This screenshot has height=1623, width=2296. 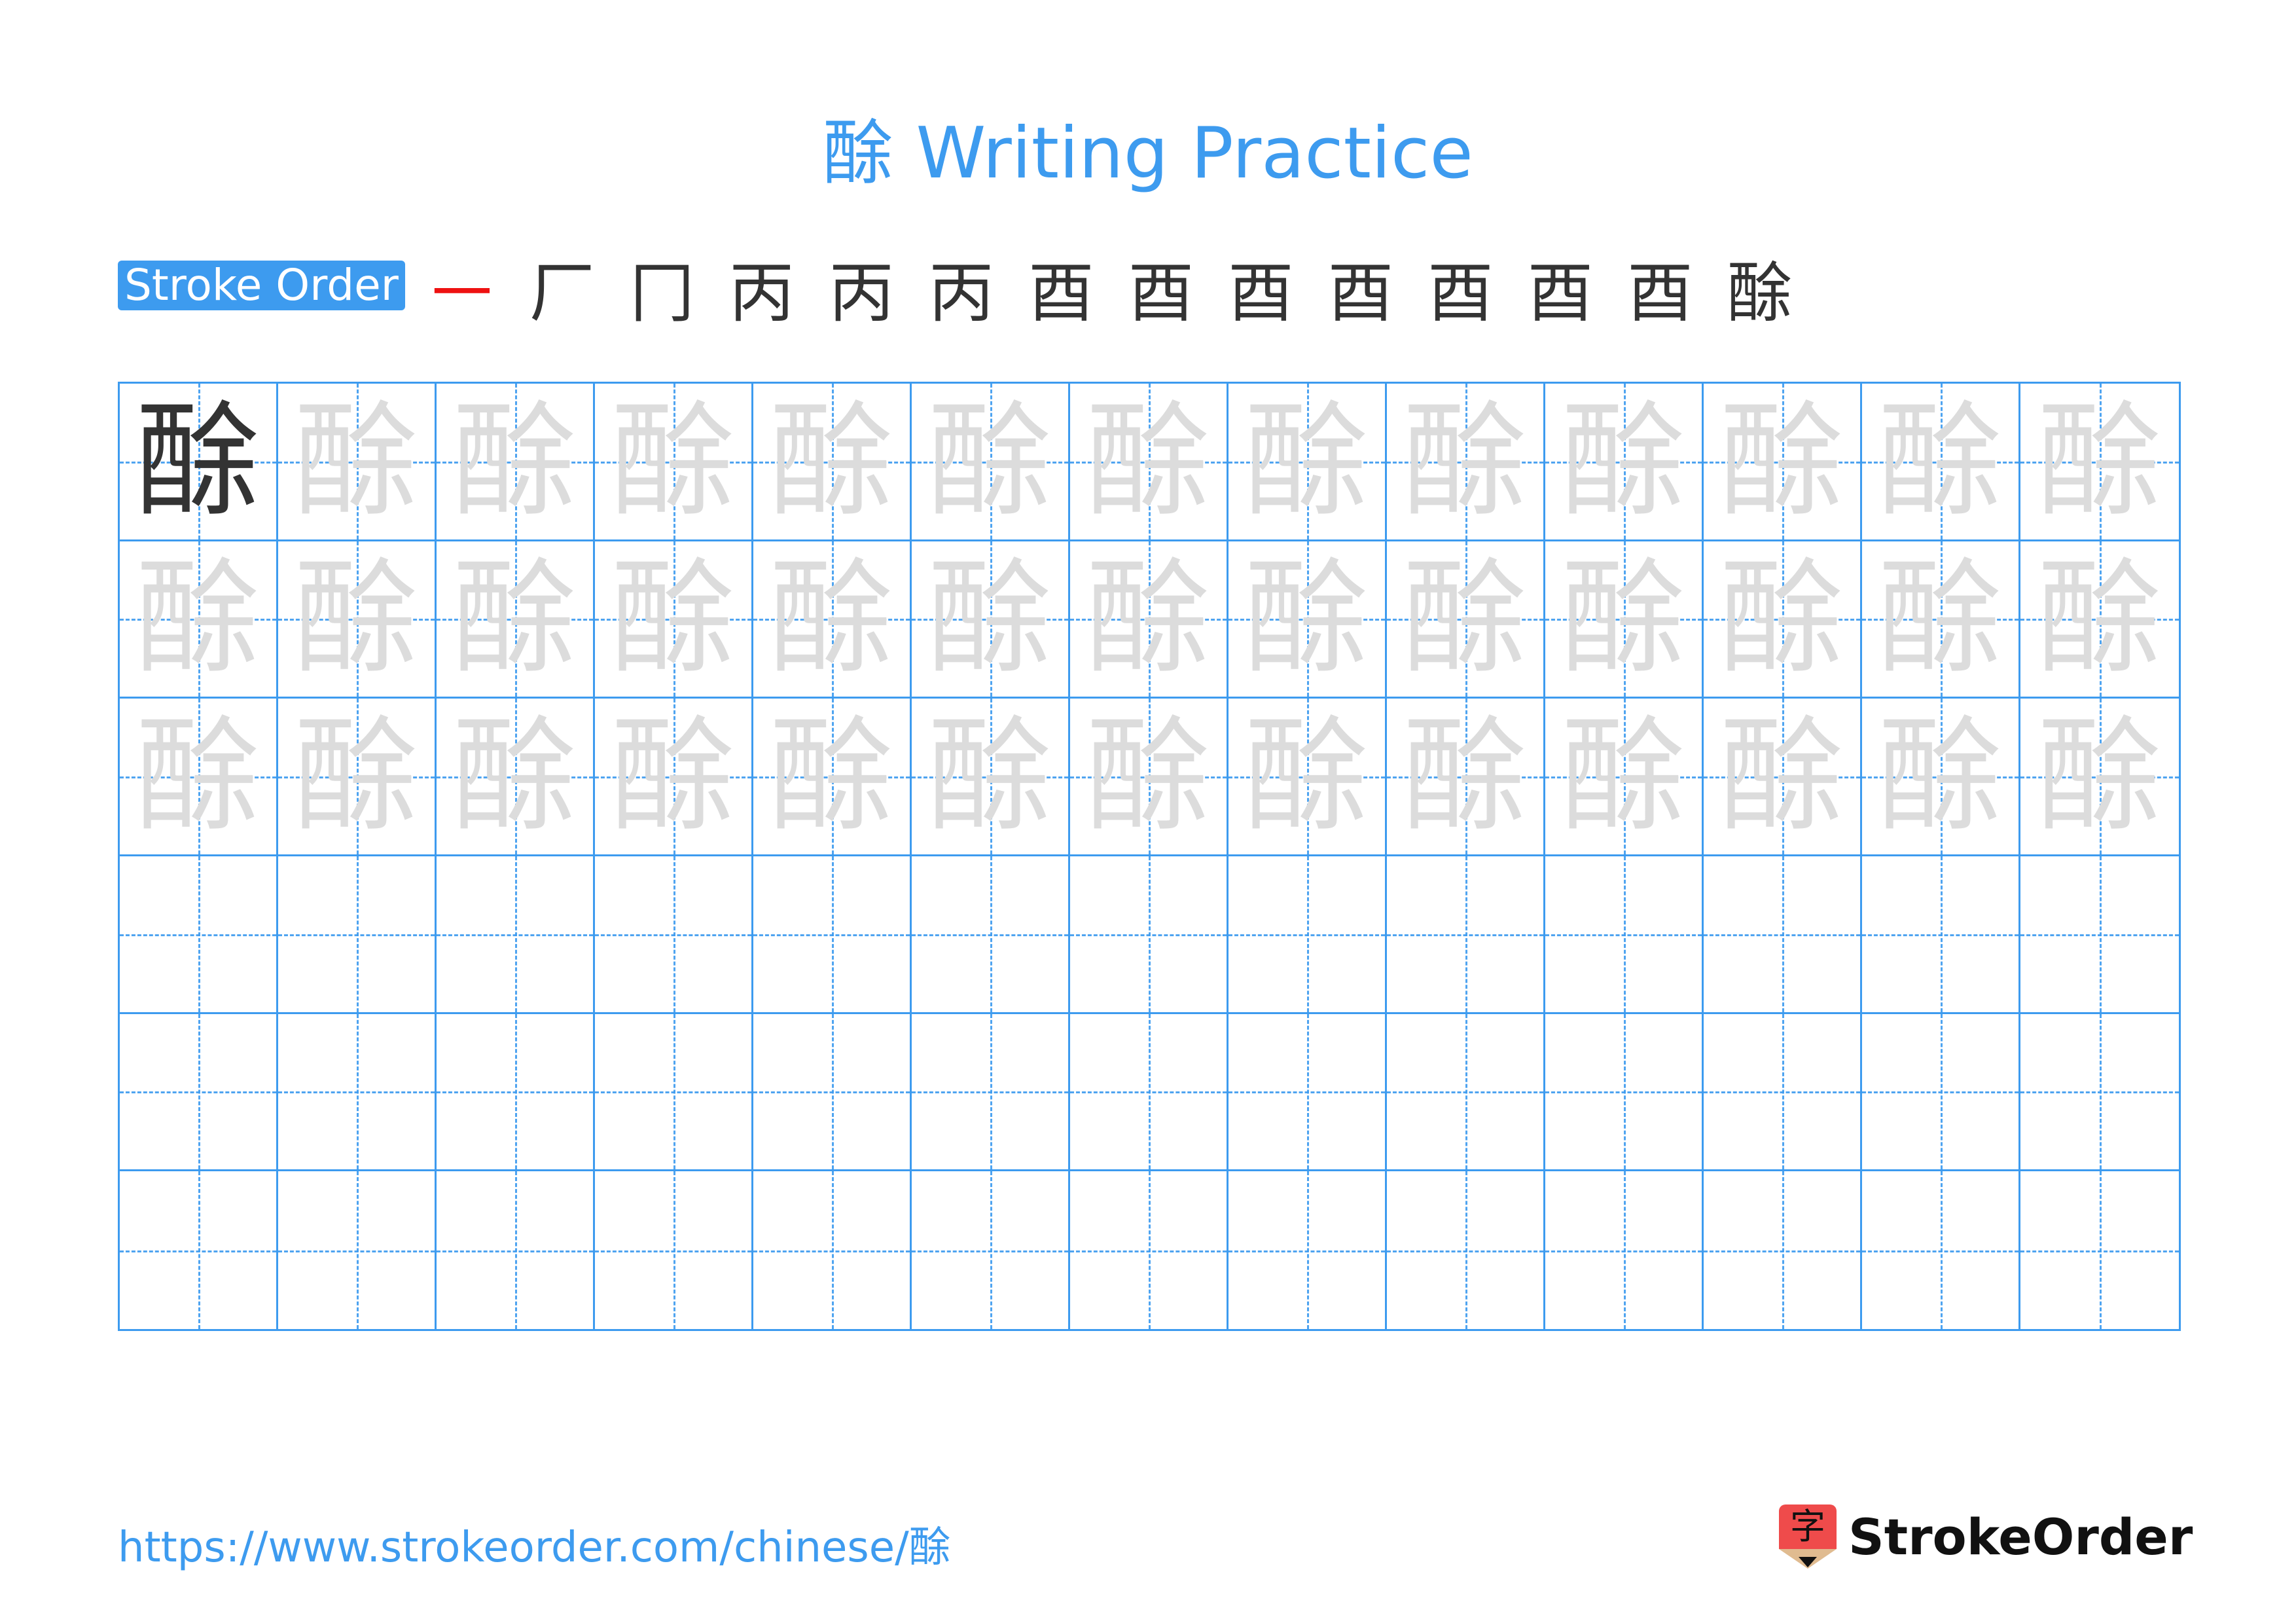 What do you see at coordinates (1111, 296) in the screenshot?
I see `stroke-order-steps: ㇐厂冂丙丙丙酉酉酉酉酉酉酉酴` at bounding box center [1111, 296].